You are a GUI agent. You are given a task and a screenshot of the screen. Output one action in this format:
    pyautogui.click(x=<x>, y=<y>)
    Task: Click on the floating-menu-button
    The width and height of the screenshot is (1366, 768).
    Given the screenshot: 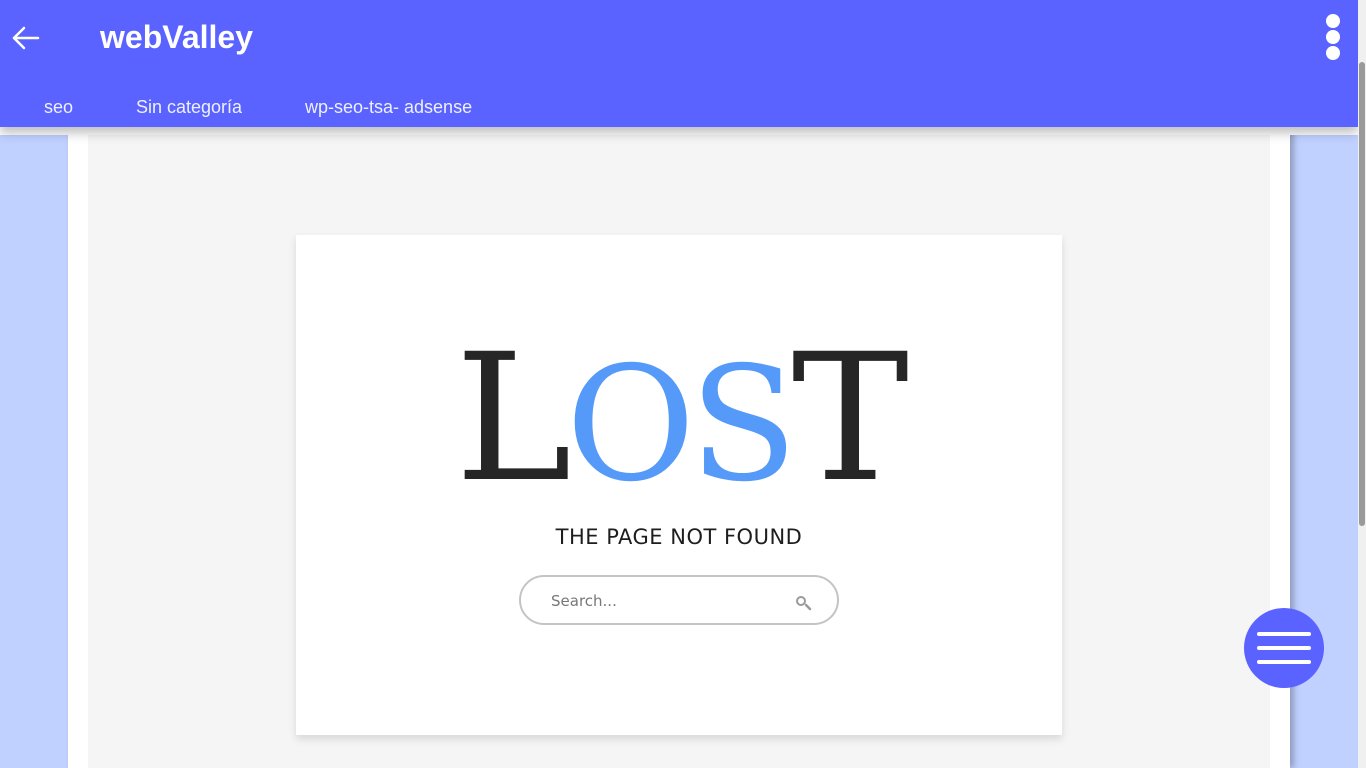 What is the action you would take?
    pyautogui.click(x=1284, y=648)
    